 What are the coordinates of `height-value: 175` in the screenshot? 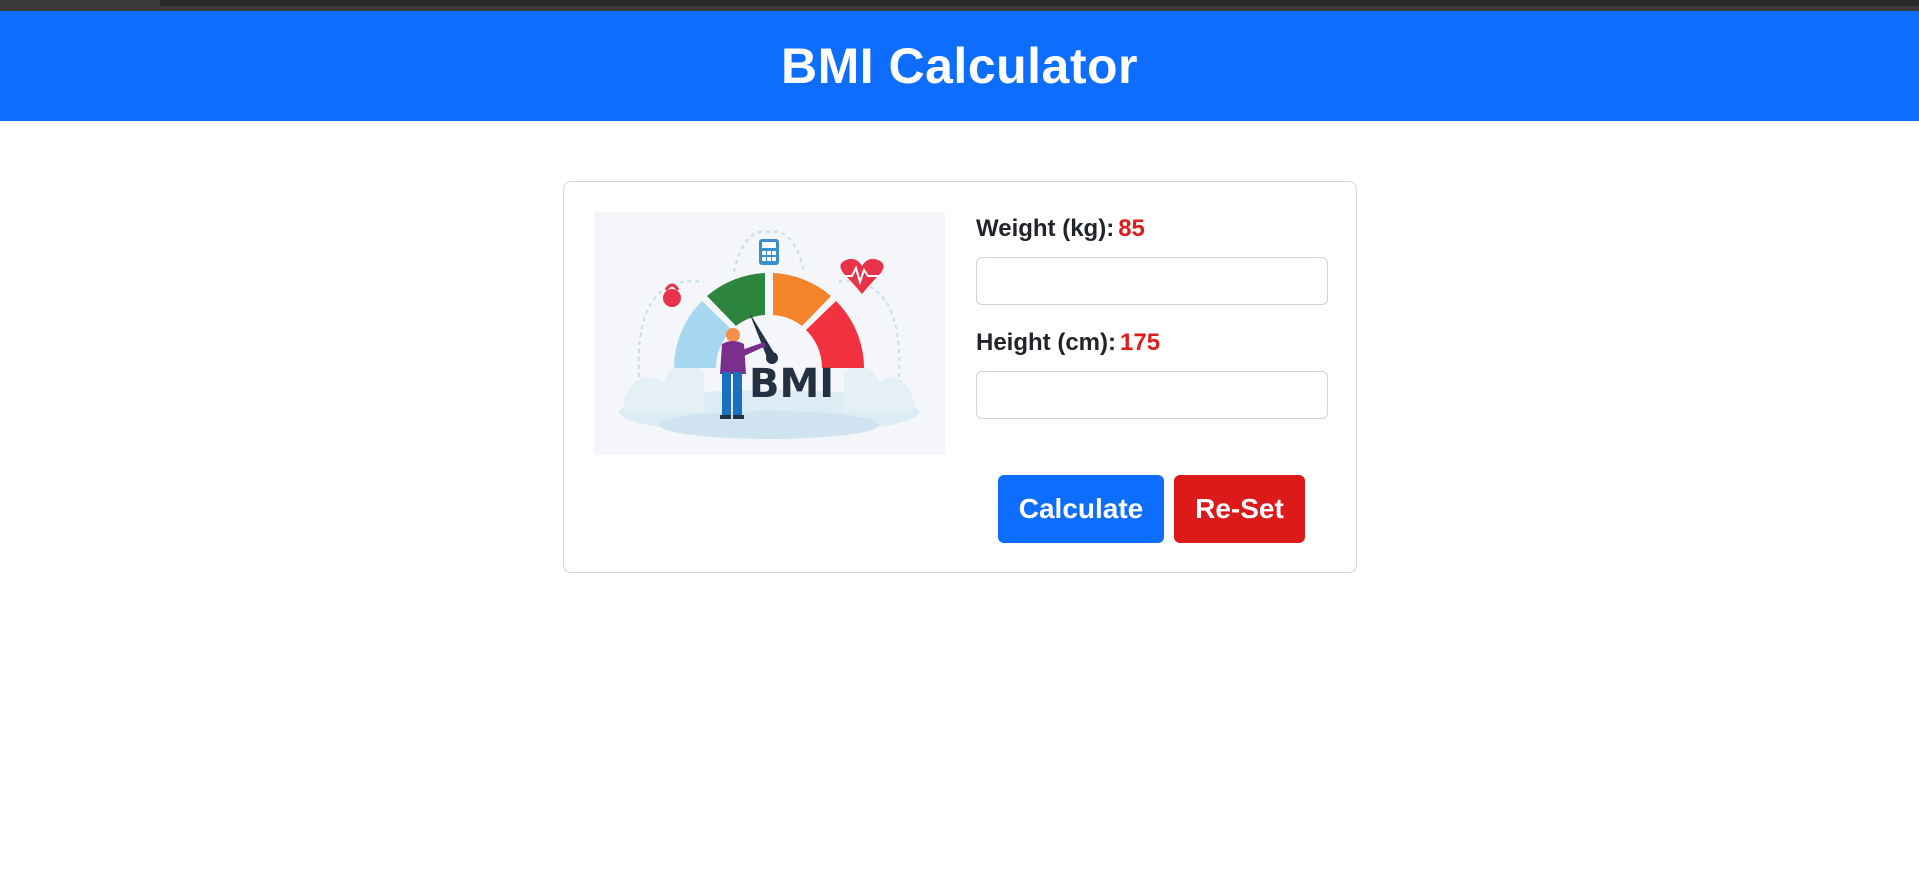 It's located at (1140, 342).